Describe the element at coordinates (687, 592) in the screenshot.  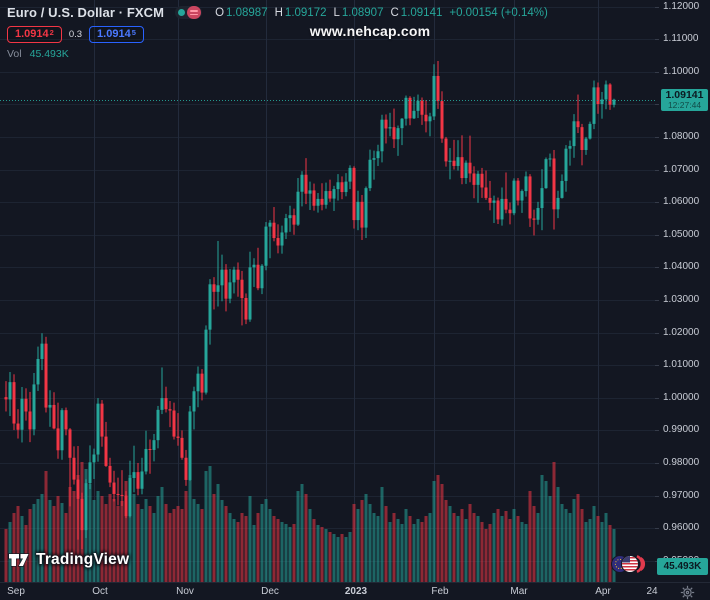
I see `axis-settings-gear-icon` at that location.